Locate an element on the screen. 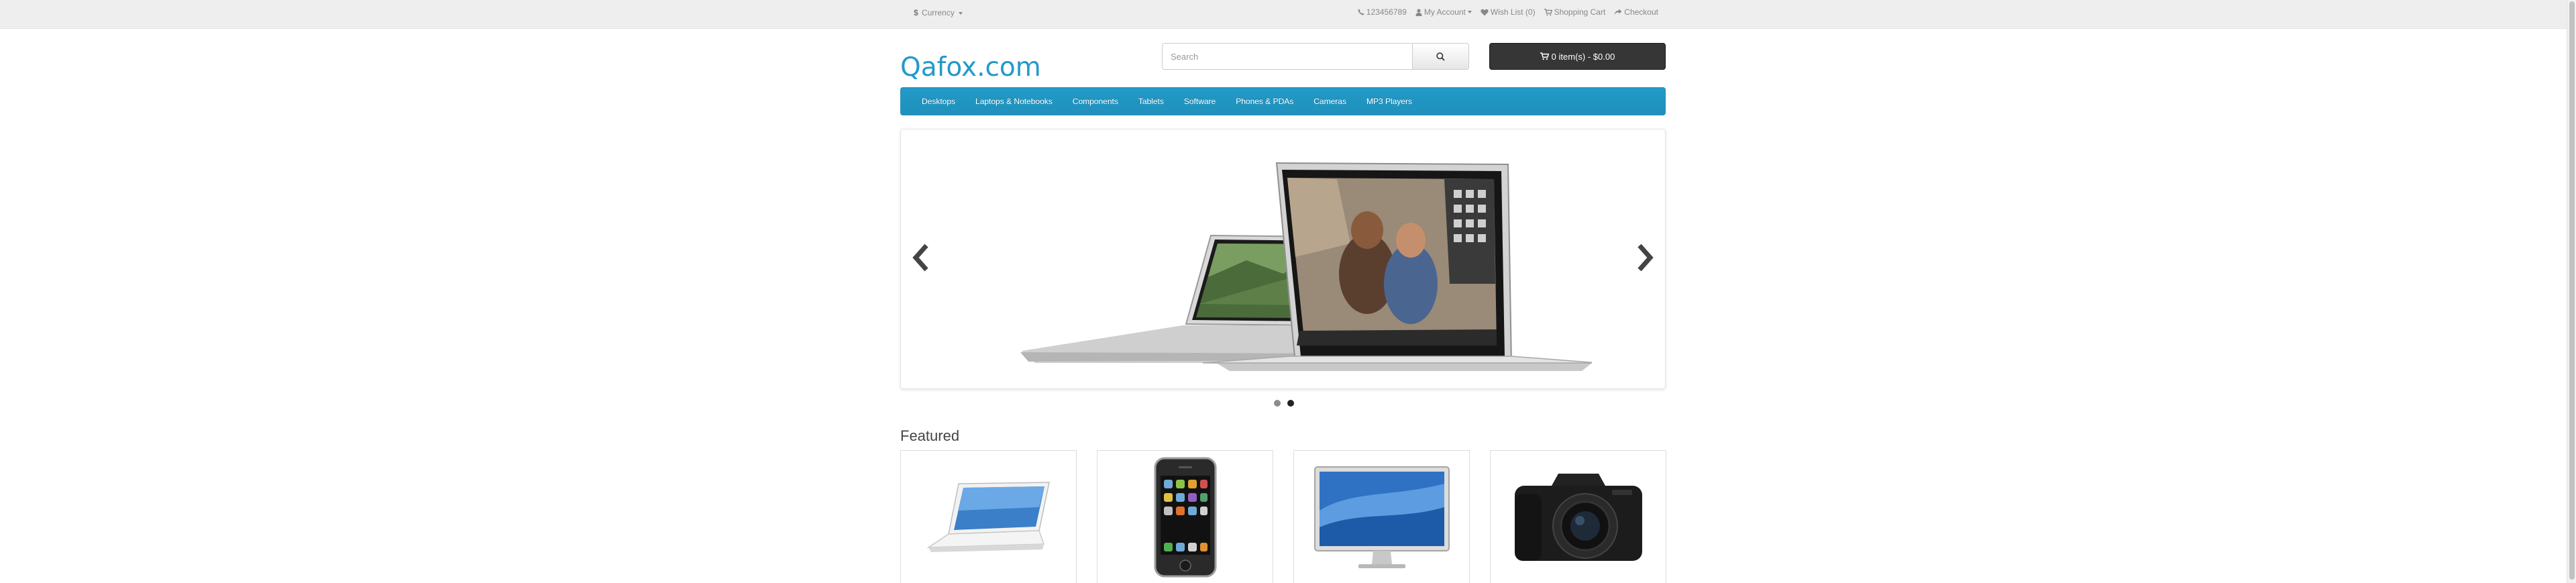  wish-list-link: Wish List (0) is located at coordinates (1508, 12).